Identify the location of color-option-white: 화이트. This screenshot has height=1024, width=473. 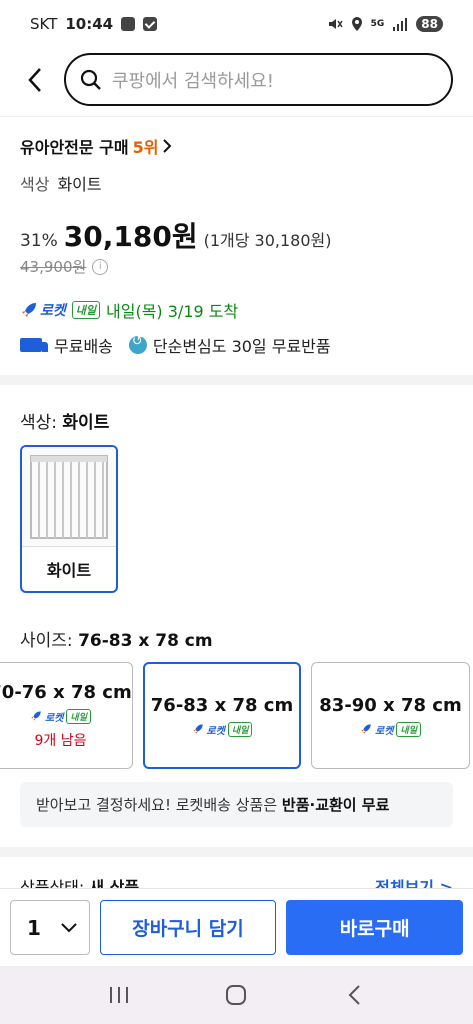
(69, 519).